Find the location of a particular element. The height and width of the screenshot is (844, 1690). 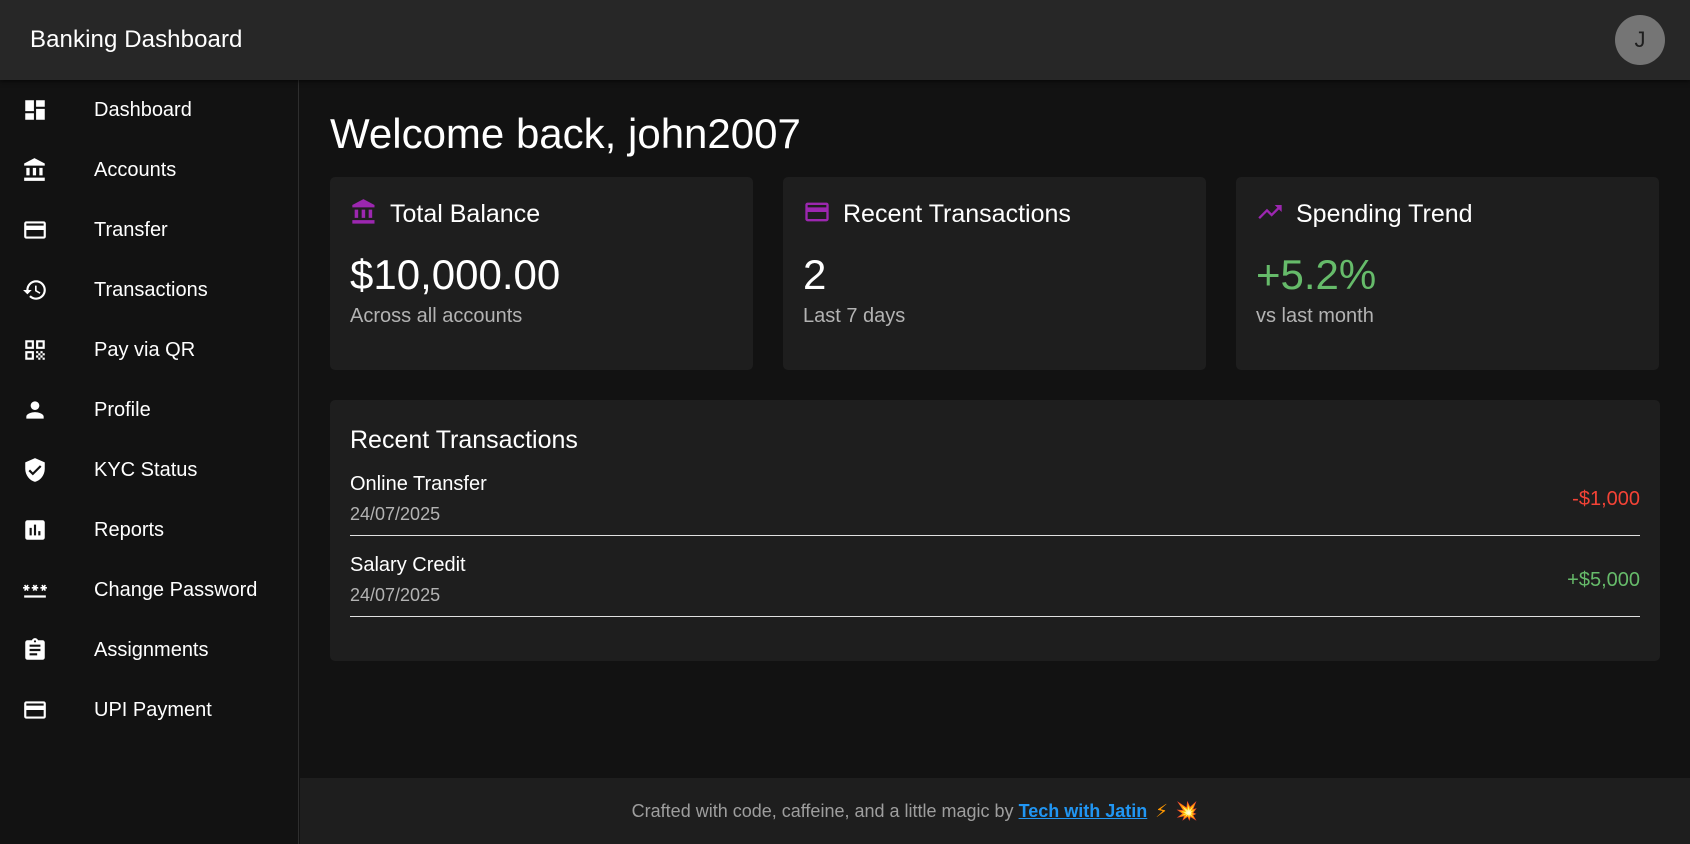

list-item: Salary Credit 24/07/2025 +$5,000 is located at coordinates (995, 576).